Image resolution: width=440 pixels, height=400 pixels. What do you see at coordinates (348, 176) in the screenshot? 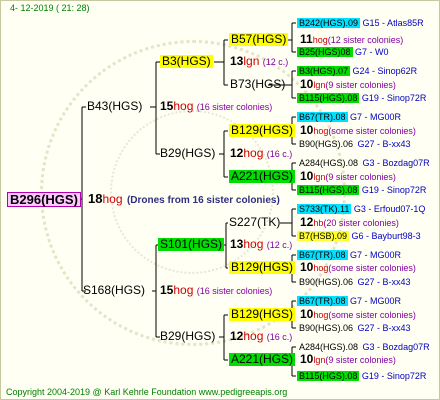
I see `a221-upper-info: 10lgn(9 sister colonies)` at bounding box center [348, 176].